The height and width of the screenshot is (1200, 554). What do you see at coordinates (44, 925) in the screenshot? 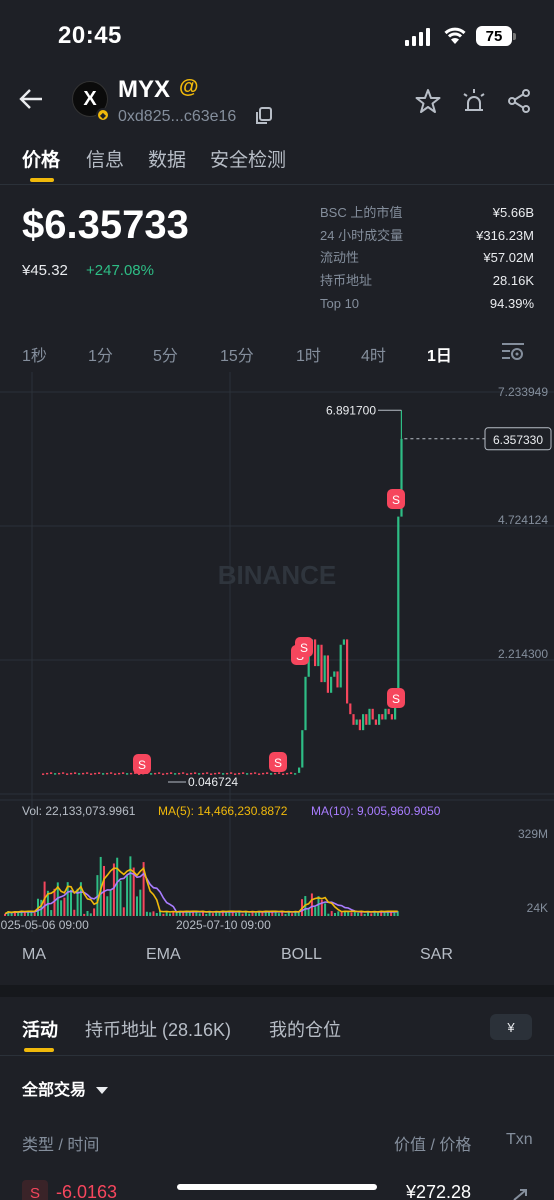
I see `x-axis-label: 2025-05-06 09:00` at bounding box center [44, 925].